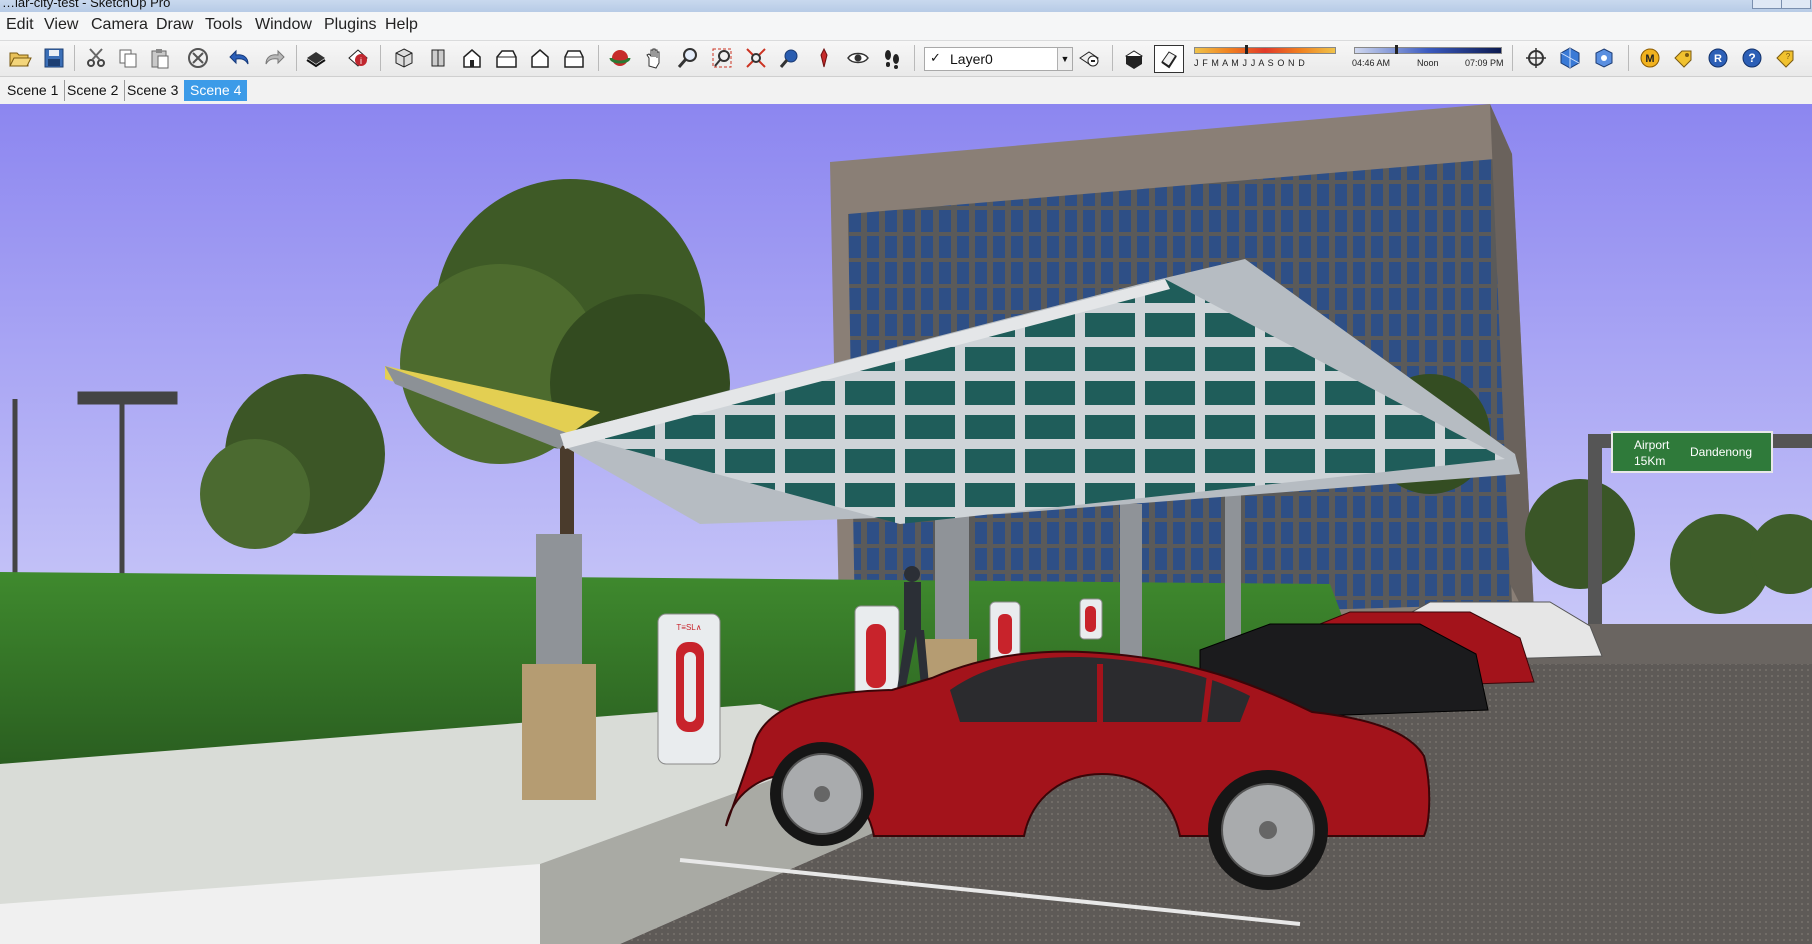 The width and height of the screenshot is (1812, 944). What do you see at coordinates (906, 91) in the screenshot?
I see `scene-tabs: Scene 1 Scene 2 Scene 3 Scene 4` at bounding box center [906, 91].